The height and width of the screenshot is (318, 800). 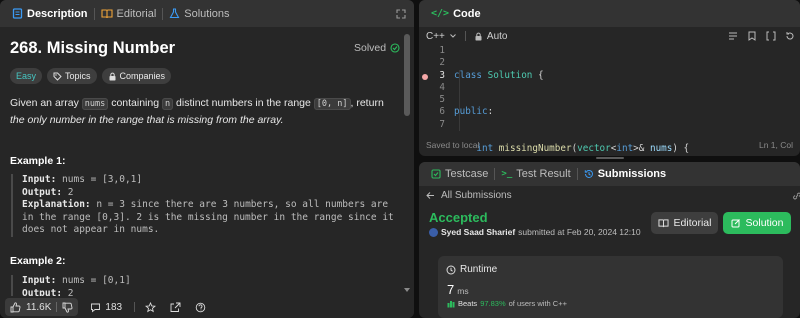 What do you see at coordinates (26, 76) in the screenshot?
I see `difficulty-badge: Easy` at bounding box center [26, 76].